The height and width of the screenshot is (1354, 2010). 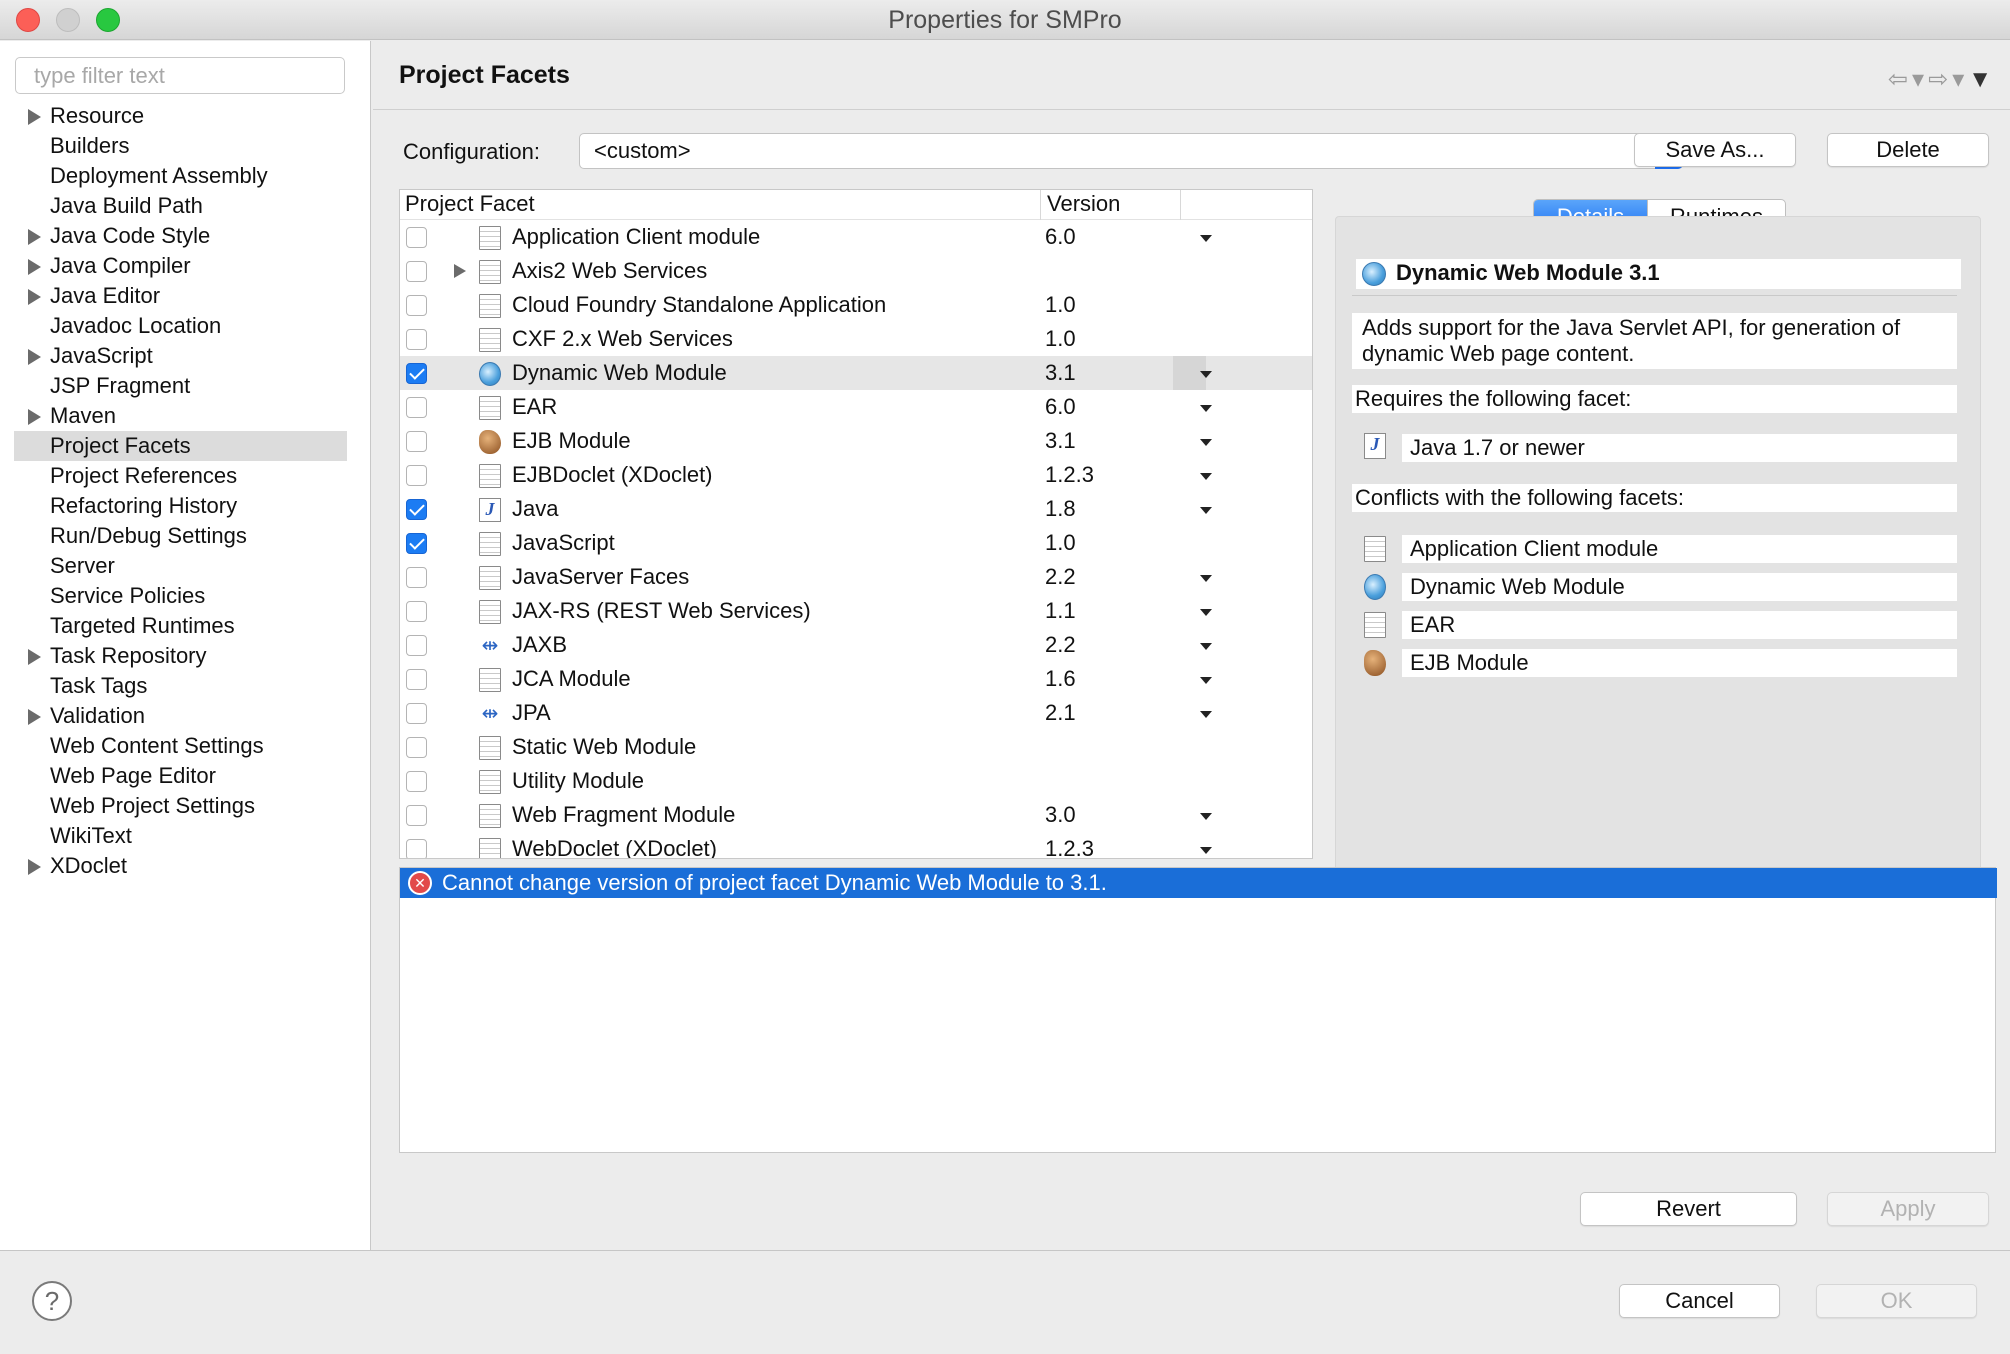 What do you see at coordinates (1908, 1209) in the screenshot?
I see `apply-button: Apply` at bounding box center [1908, 1209].